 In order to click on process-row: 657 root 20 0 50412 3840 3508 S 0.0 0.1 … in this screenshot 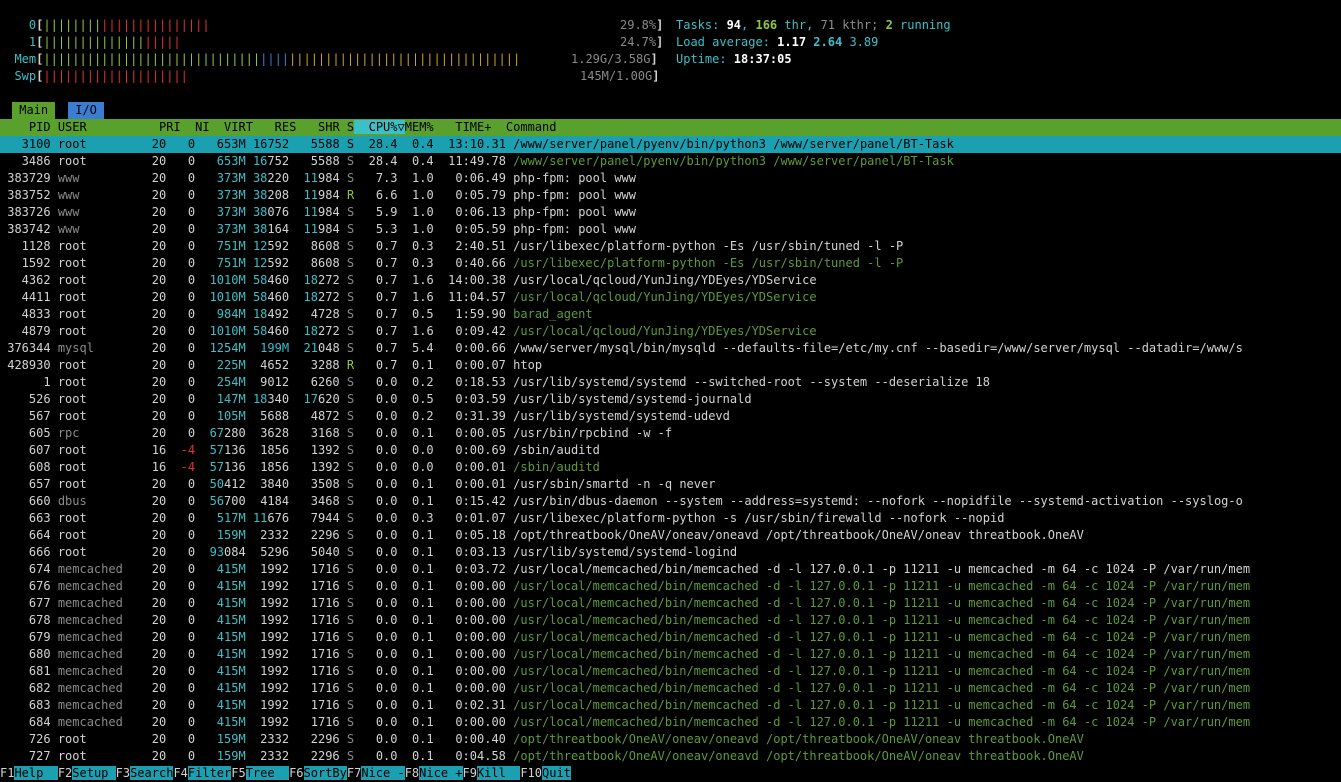, I will do `click(670, 484)`.